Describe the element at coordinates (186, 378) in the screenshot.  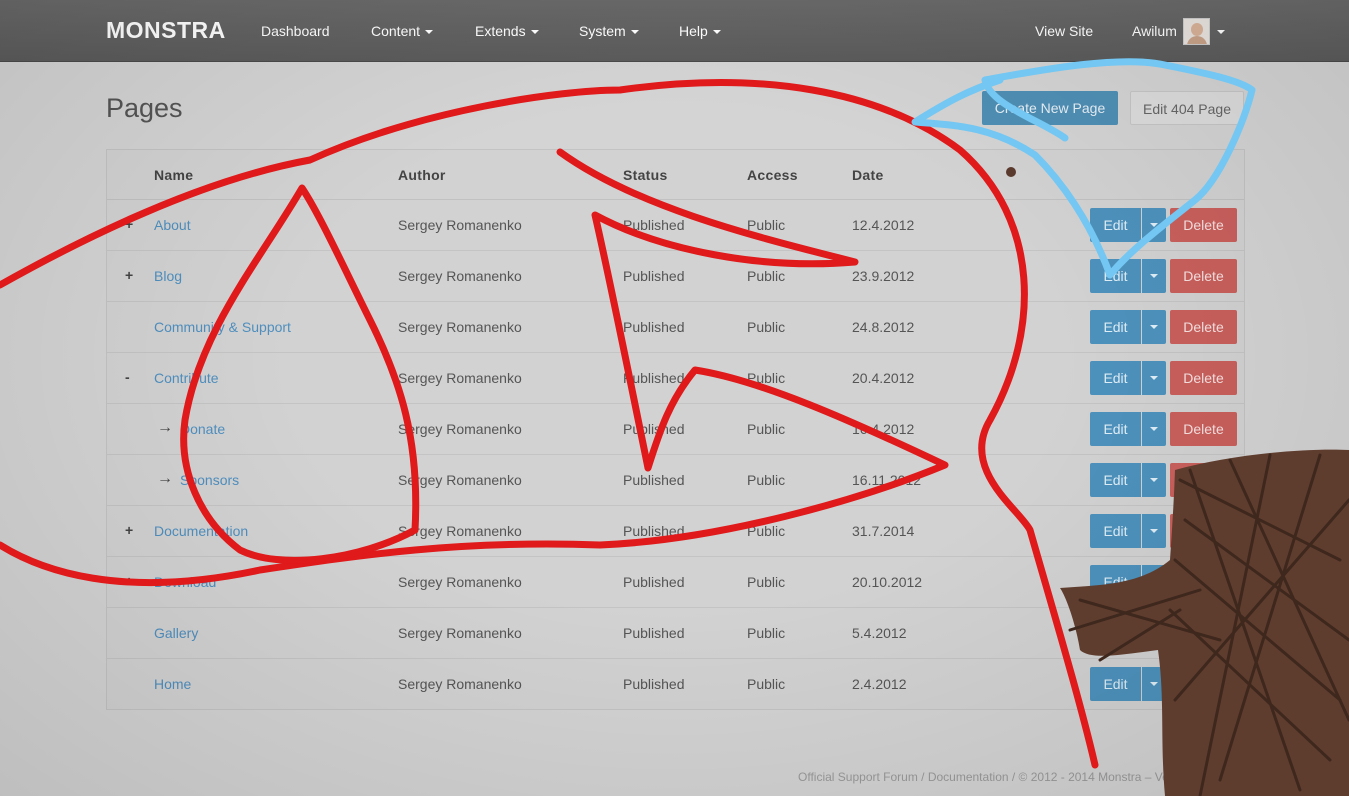
I see `page-name-link: Contribute` at that location.